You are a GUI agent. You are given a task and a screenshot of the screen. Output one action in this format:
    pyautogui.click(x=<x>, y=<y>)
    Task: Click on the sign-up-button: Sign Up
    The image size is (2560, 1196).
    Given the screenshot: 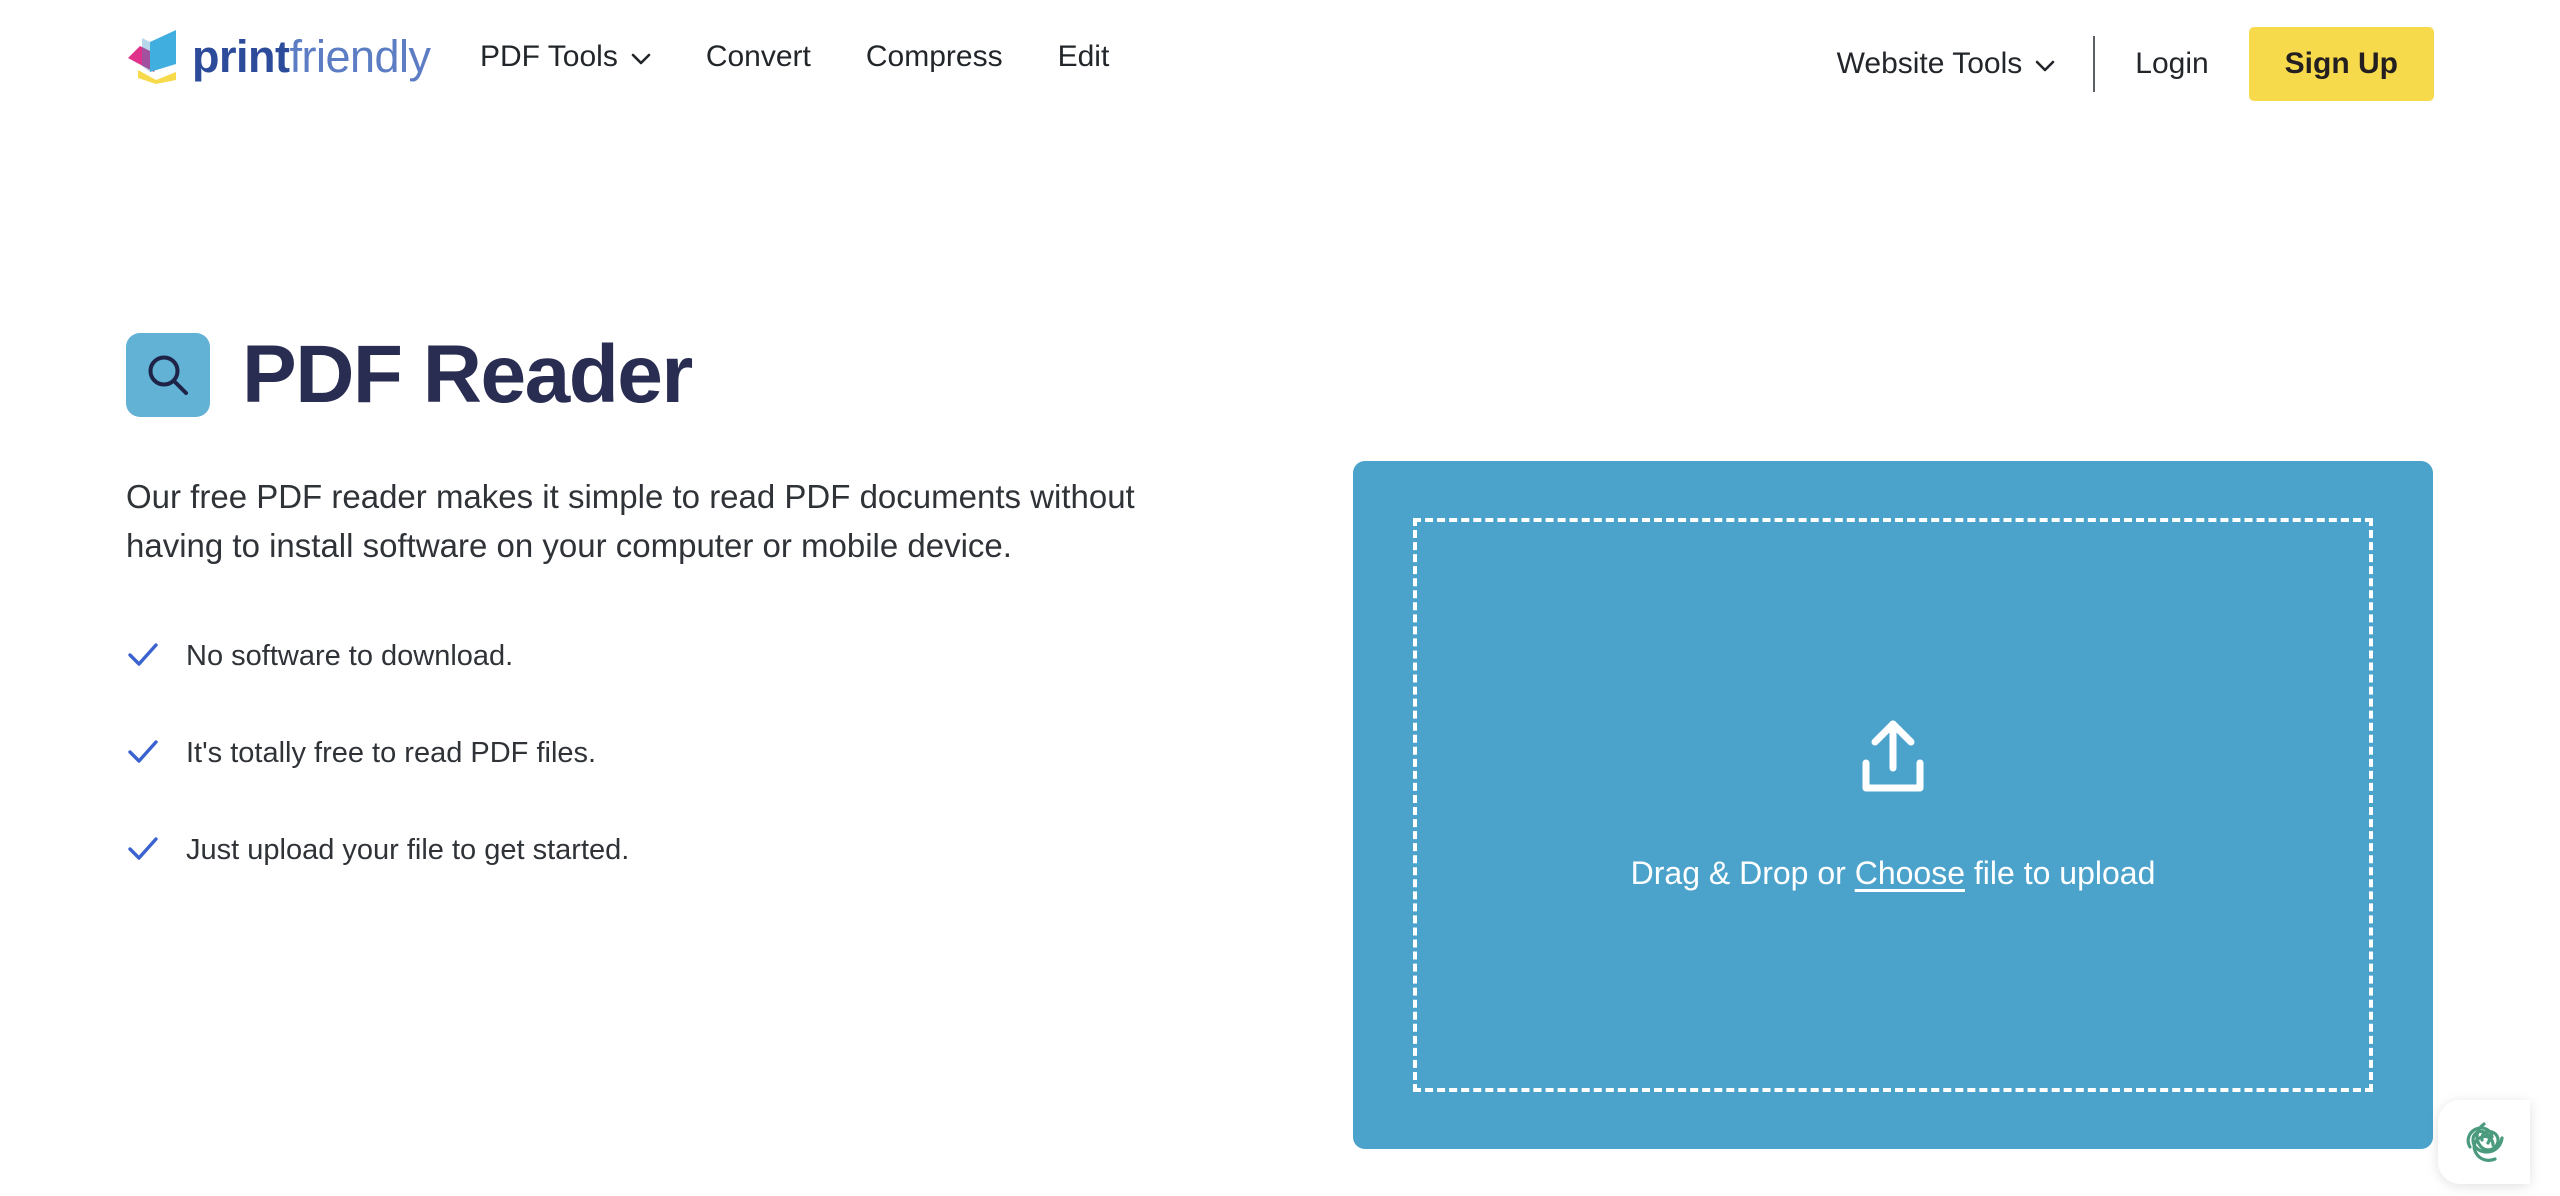 What is the action you would take?
    pyautogui.click(x=2341, y=64)
    